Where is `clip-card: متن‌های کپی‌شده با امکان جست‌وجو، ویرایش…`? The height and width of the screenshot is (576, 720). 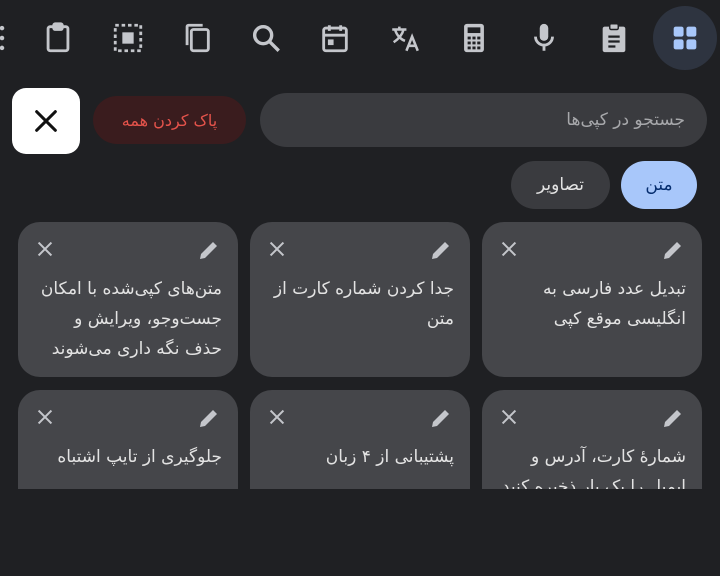 clip-card: متن‌های کپی‌شده با امکان جست‌وجو، ویرایش… is located at coordinates (128, 299).